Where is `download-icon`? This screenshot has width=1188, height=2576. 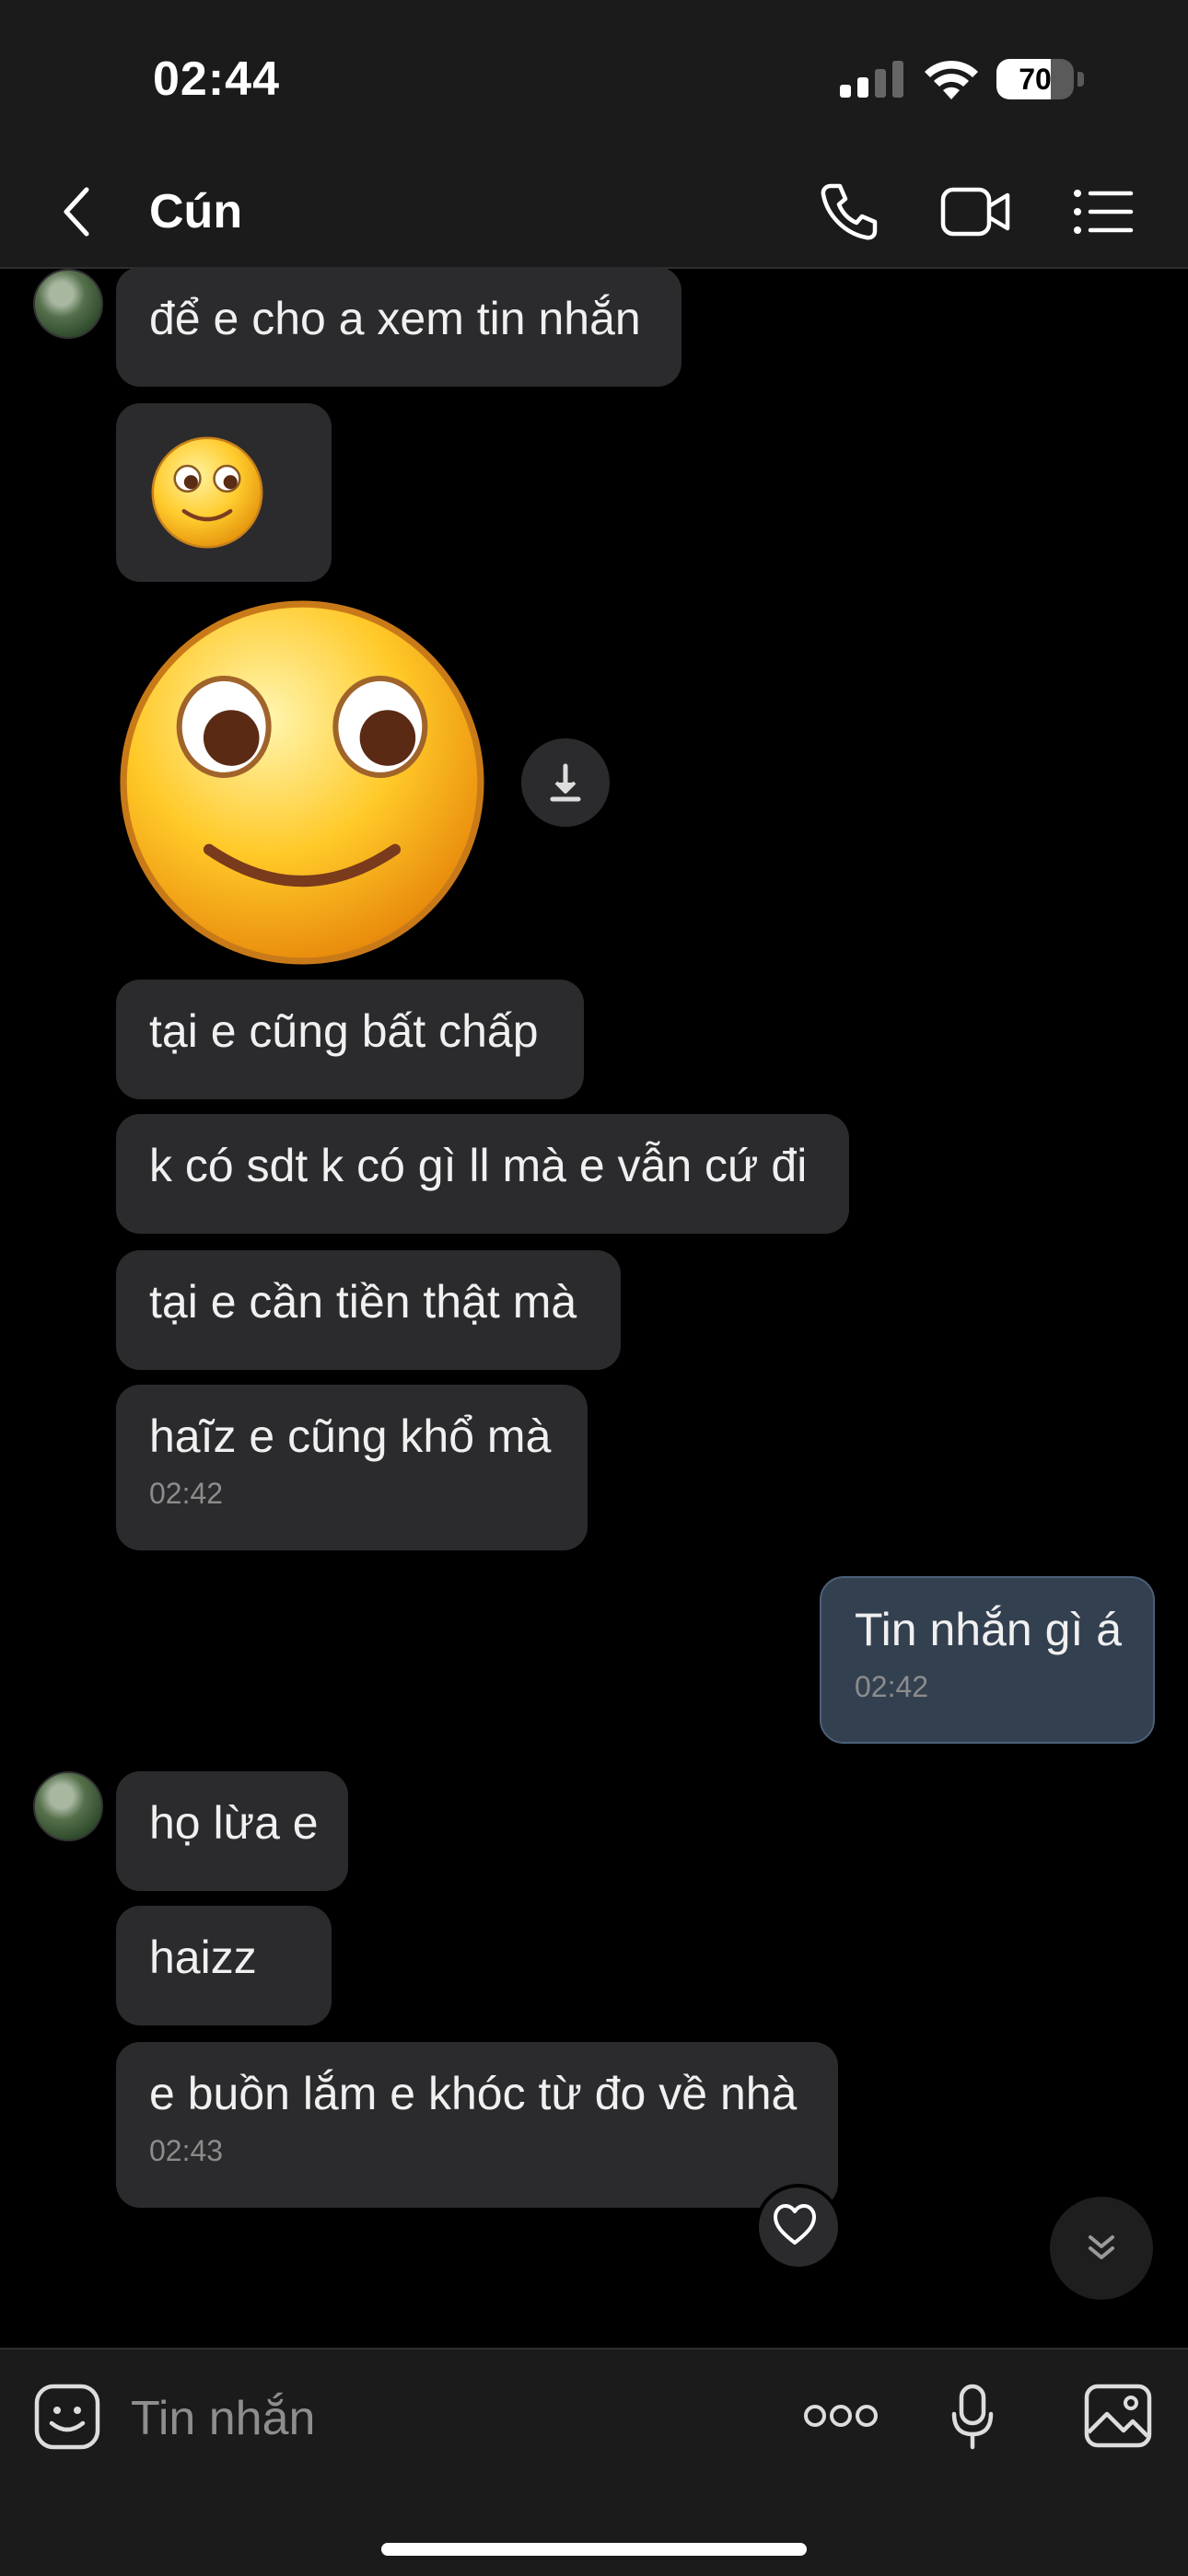 download-icon is located at coordinates (565, 782).